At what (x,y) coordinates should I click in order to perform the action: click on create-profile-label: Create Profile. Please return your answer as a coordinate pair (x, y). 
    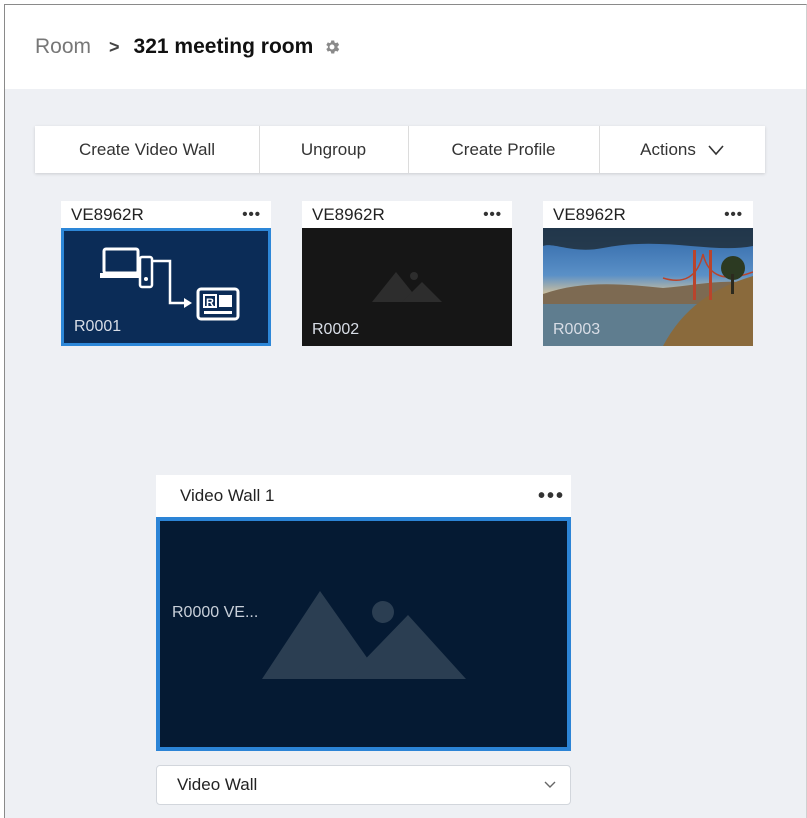
    Looking at the image, I should click on (503, 149).